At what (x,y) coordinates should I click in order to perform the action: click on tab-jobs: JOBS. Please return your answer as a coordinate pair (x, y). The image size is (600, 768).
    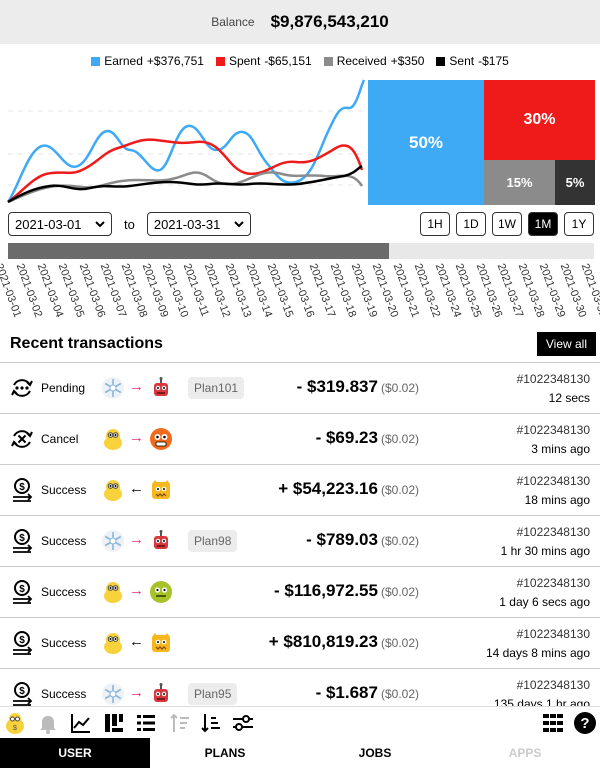
    Looking at the image, I should click on (375, 753).